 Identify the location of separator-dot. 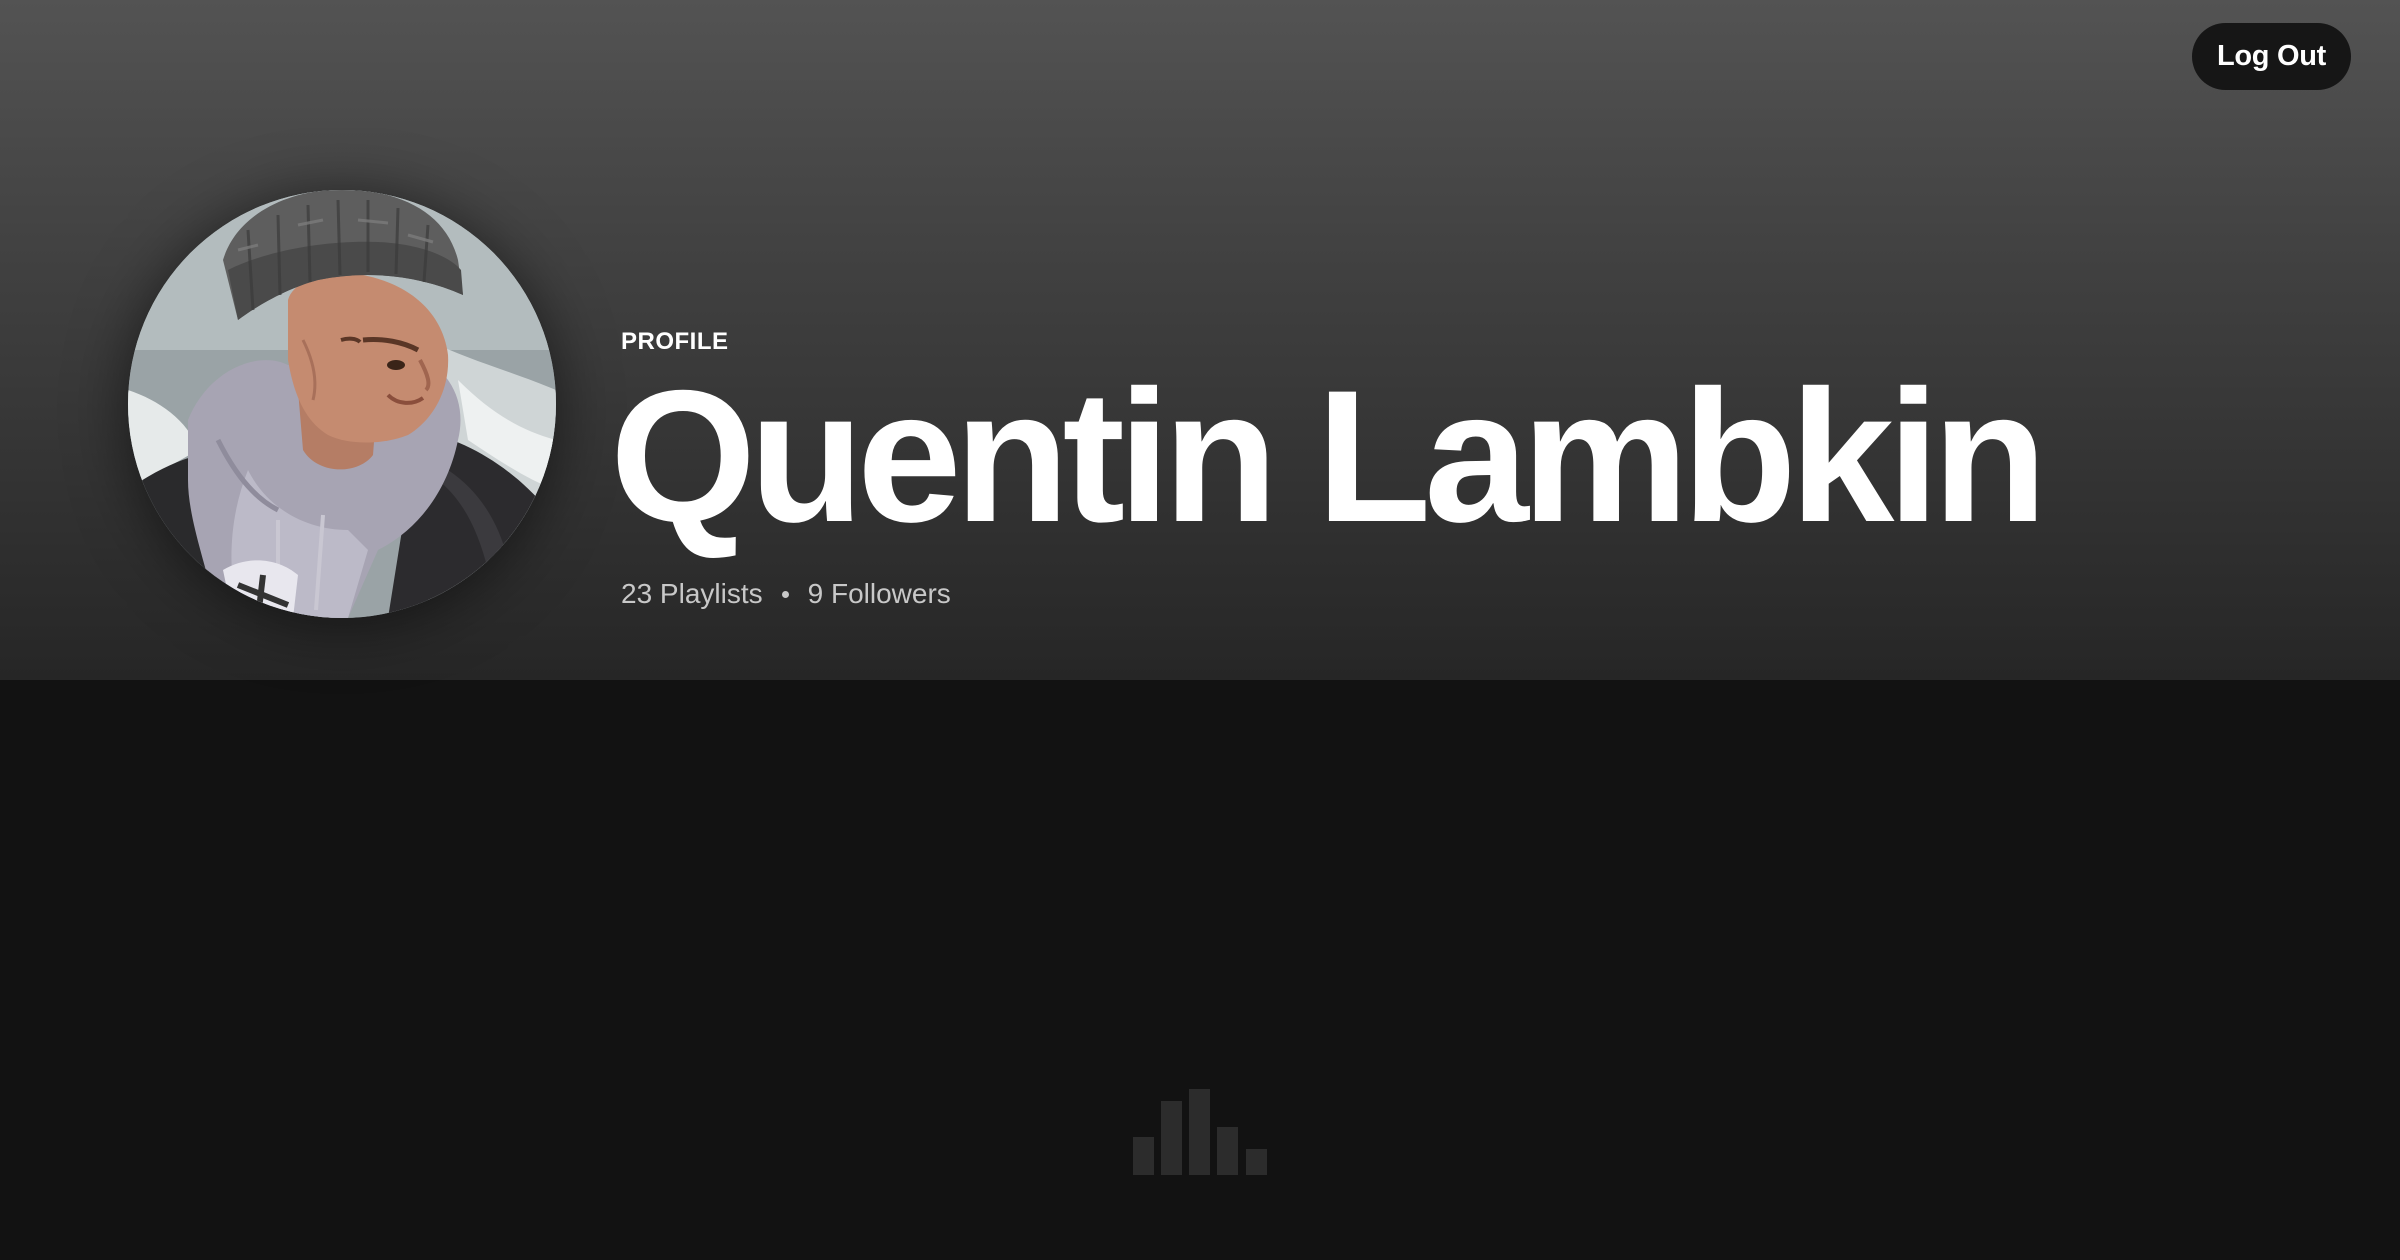
(785, 594).